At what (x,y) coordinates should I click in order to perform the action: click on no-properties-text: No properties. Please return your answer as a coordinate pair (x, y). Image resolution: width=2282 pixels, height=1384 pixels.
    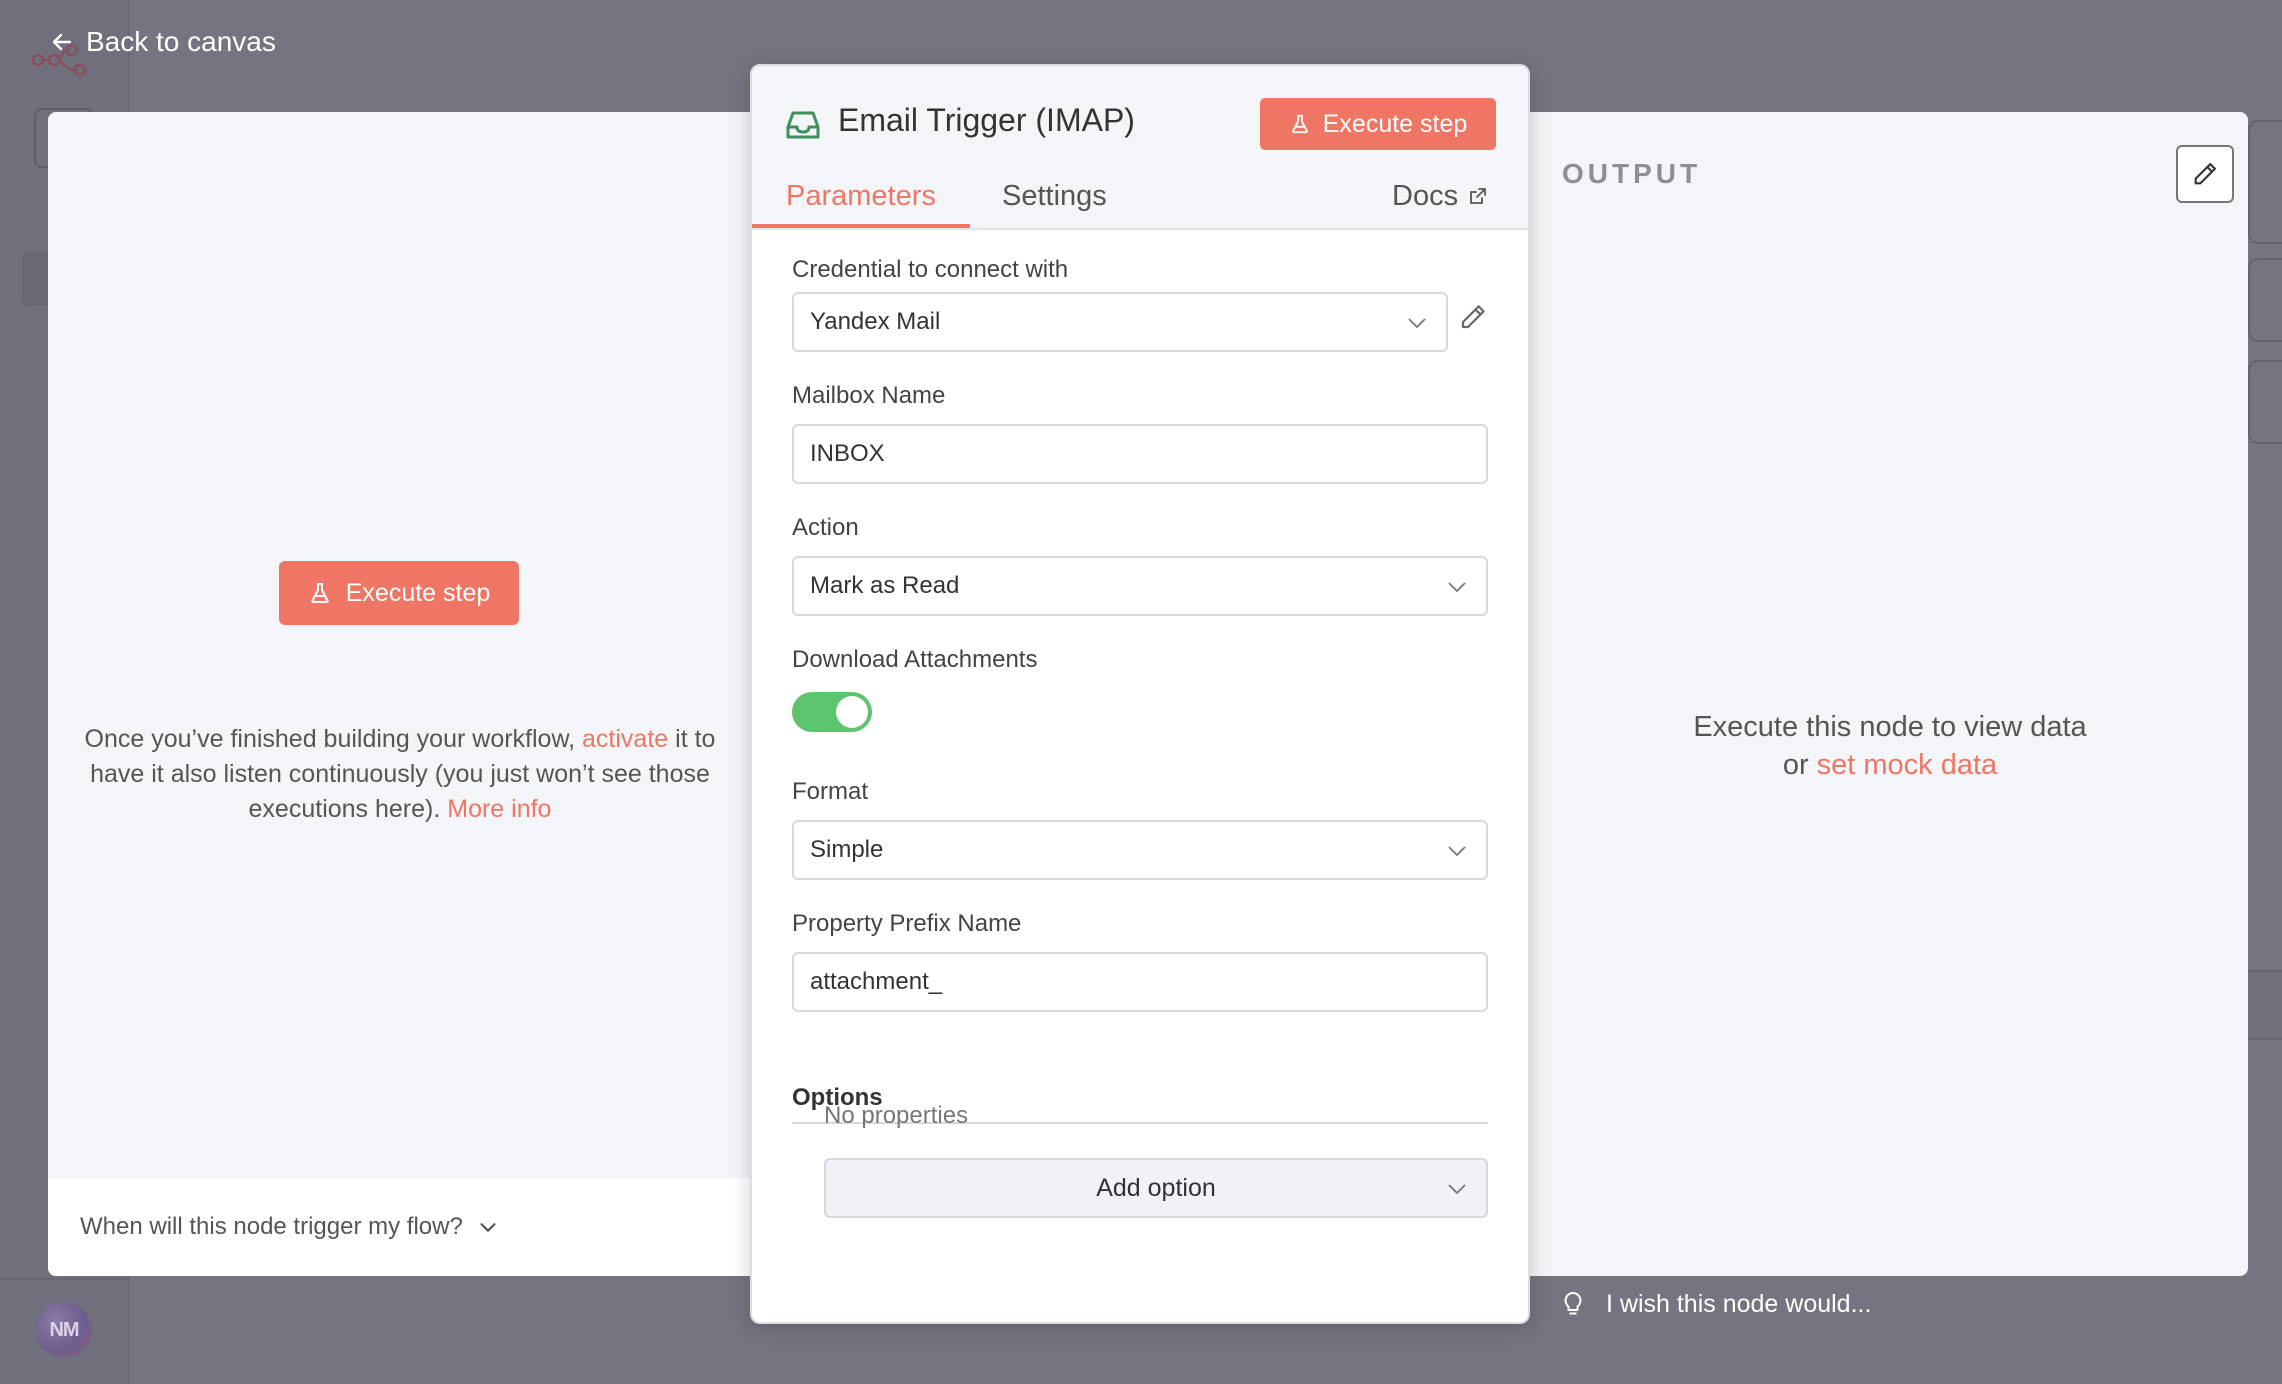
    Looking at the image, I should click on (896, 1115).